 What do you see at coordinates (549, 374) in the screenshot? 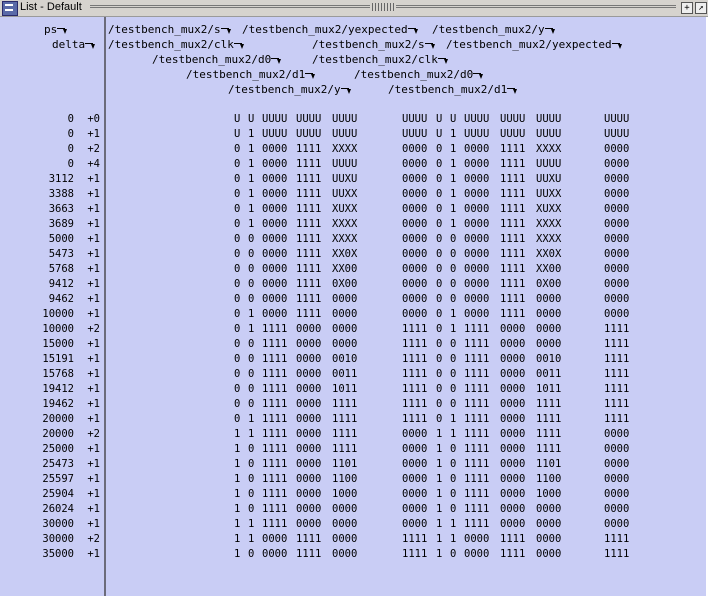
I see `signal-value: 0011` at bounding box center [549, 374].